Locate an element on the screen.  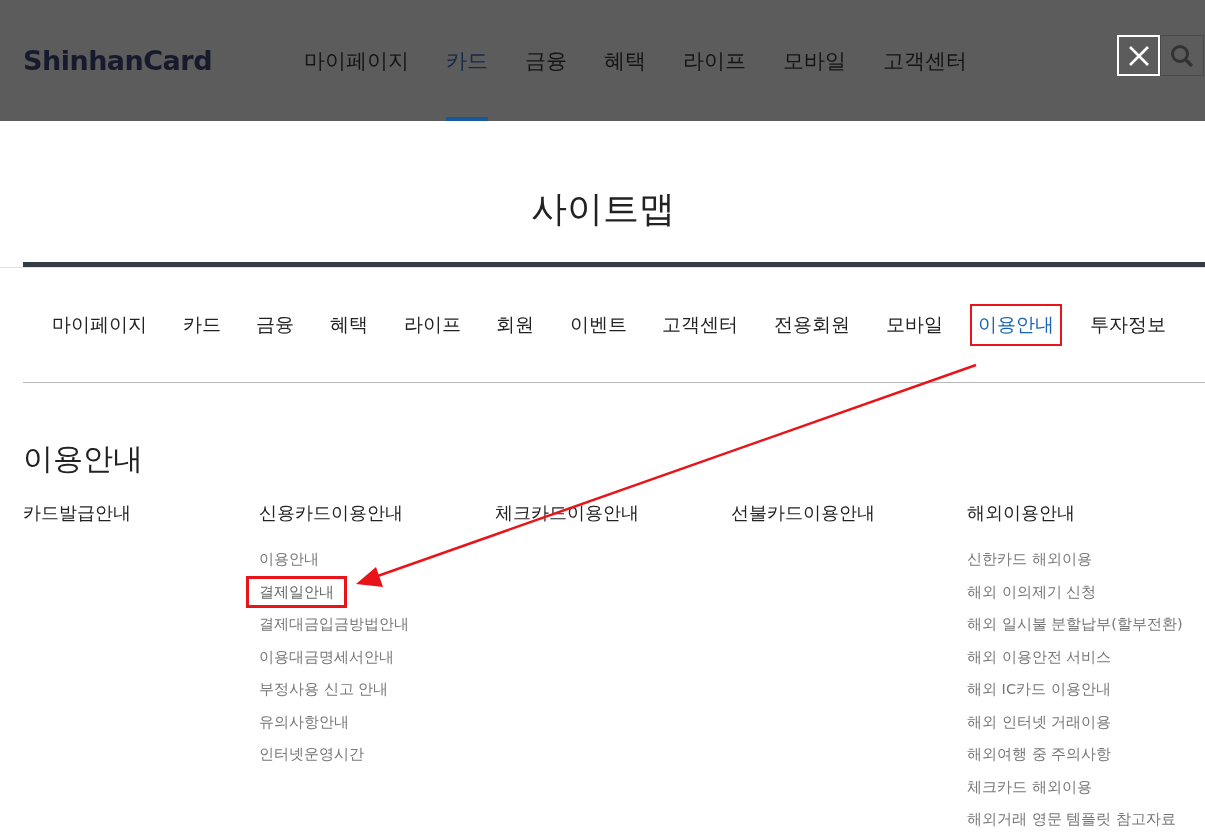
nav-item: 마이페이지 is located at coordinates (356, 60).